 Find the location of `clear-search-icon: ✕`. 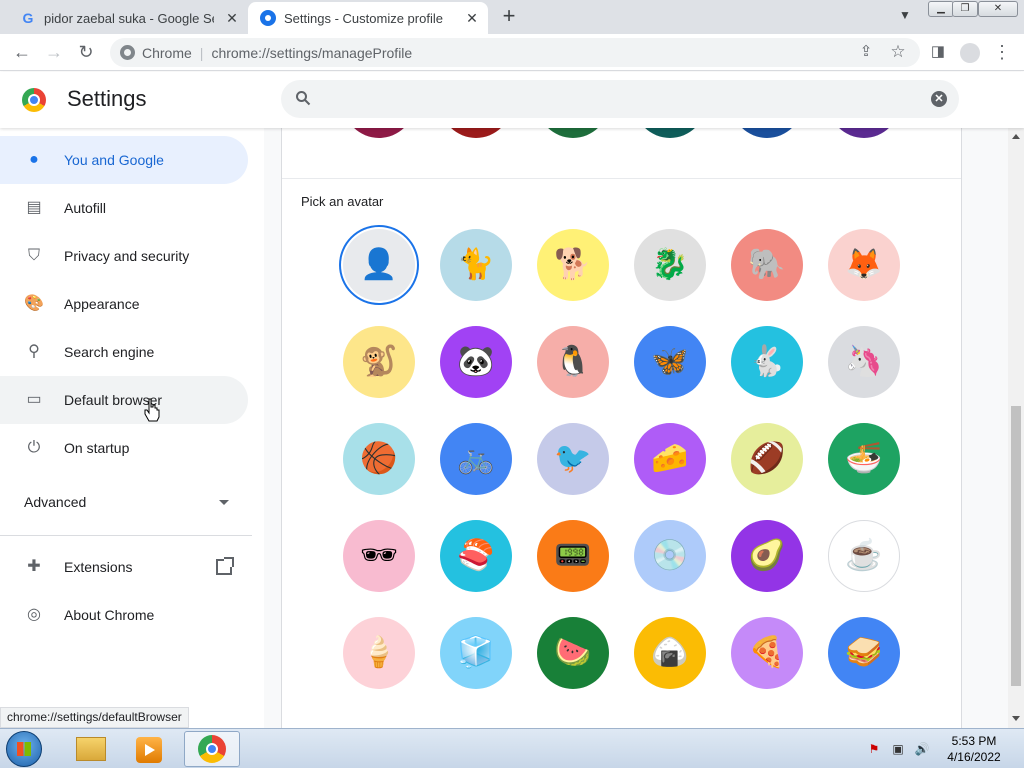

clear-search-icon: ✕ is located at coordinates (939, 99).